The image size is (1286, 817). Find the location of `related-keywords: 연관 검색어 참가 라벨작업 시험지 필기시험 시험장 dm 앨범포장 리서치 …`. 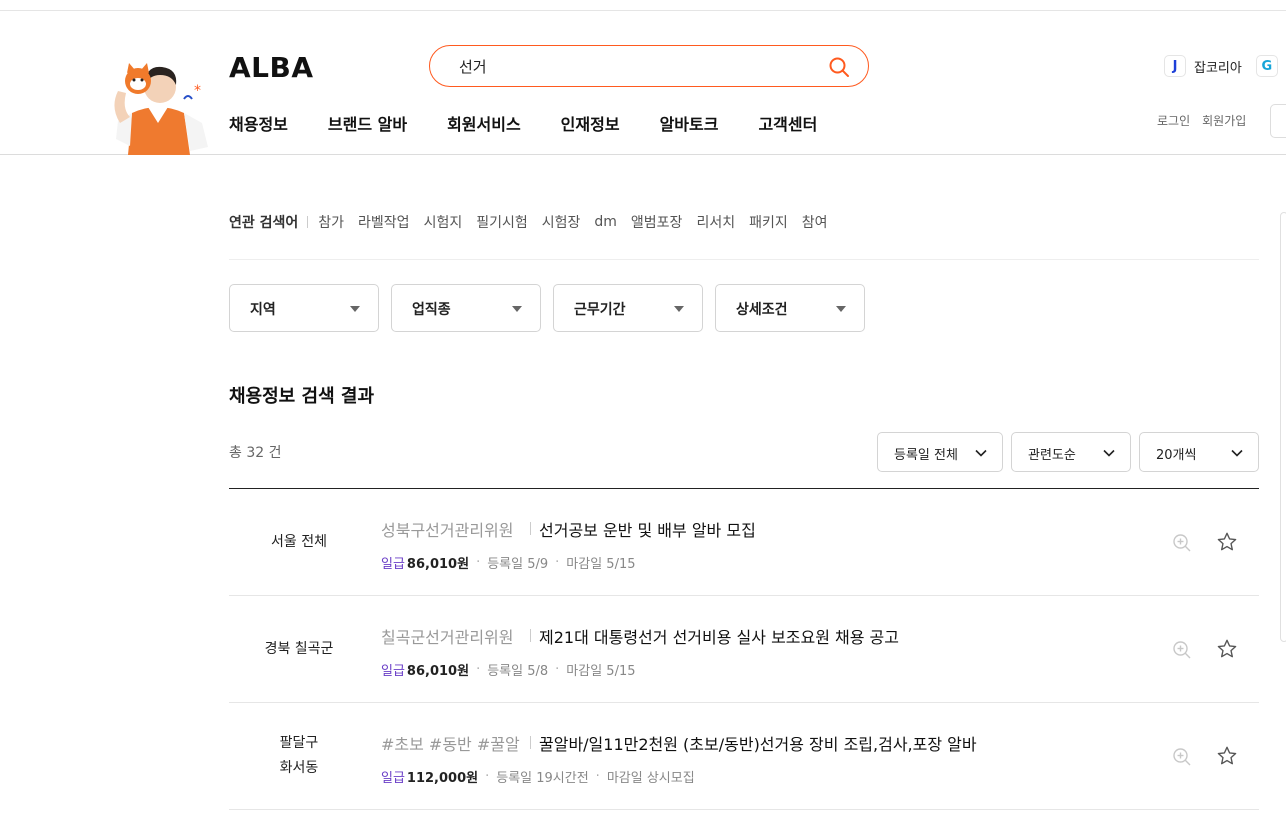

related-keywords: 연관 검색어 참가 라벨작업 시험지 필기시험 시험장 dm 앨범포장 리서치 … is located at coordinates (535, 222).